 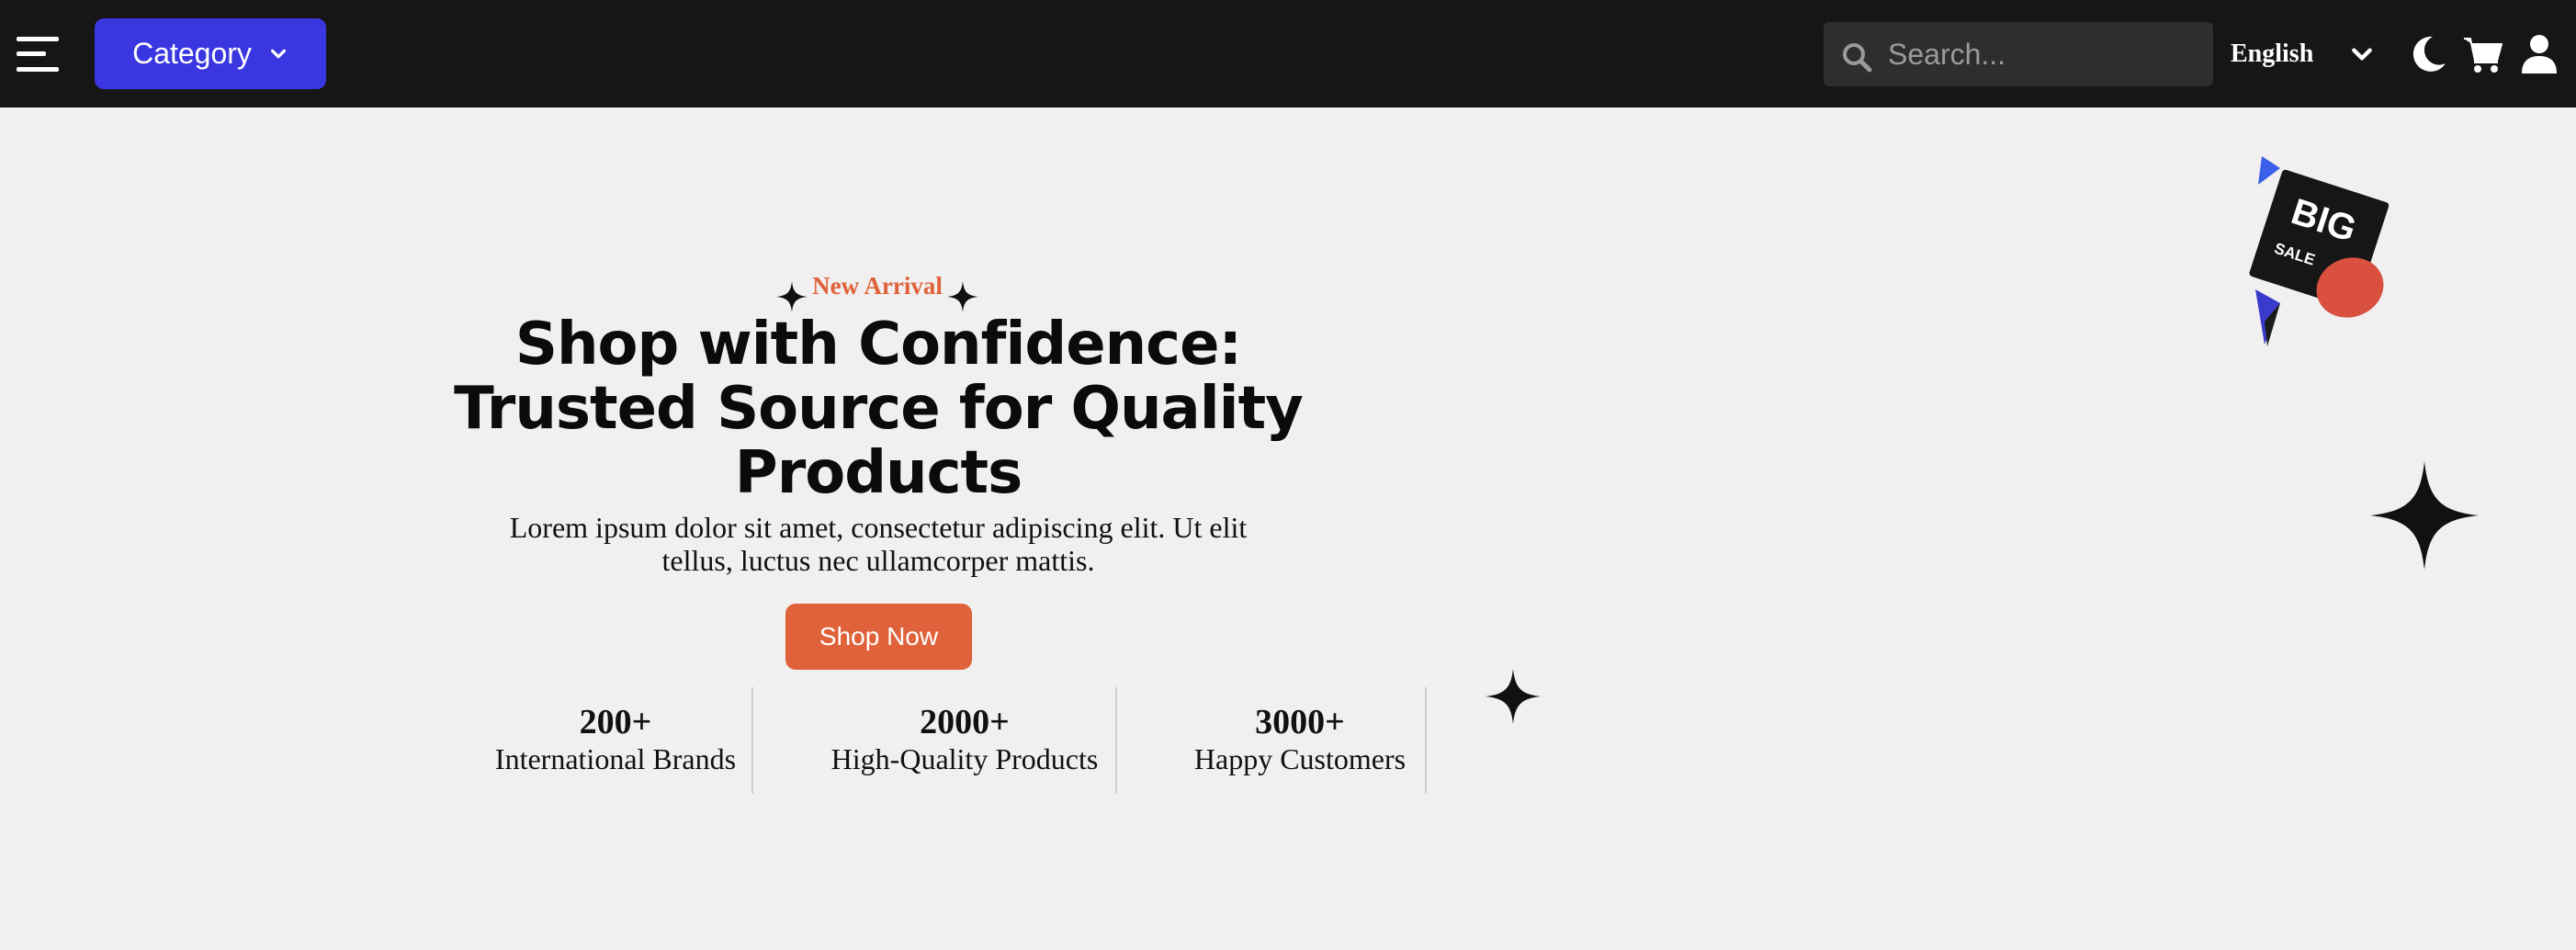 I want to click on stat-label: International Brands, so click(x=615, y=758).